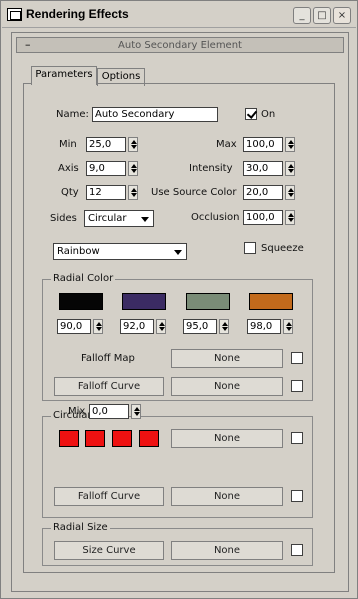 This screenshot has width=358, height=599. What do you see at coordinates (288, 326) in the screenshot?
I see `radial-pos-4-spinner` at bounding box center [288, 326].